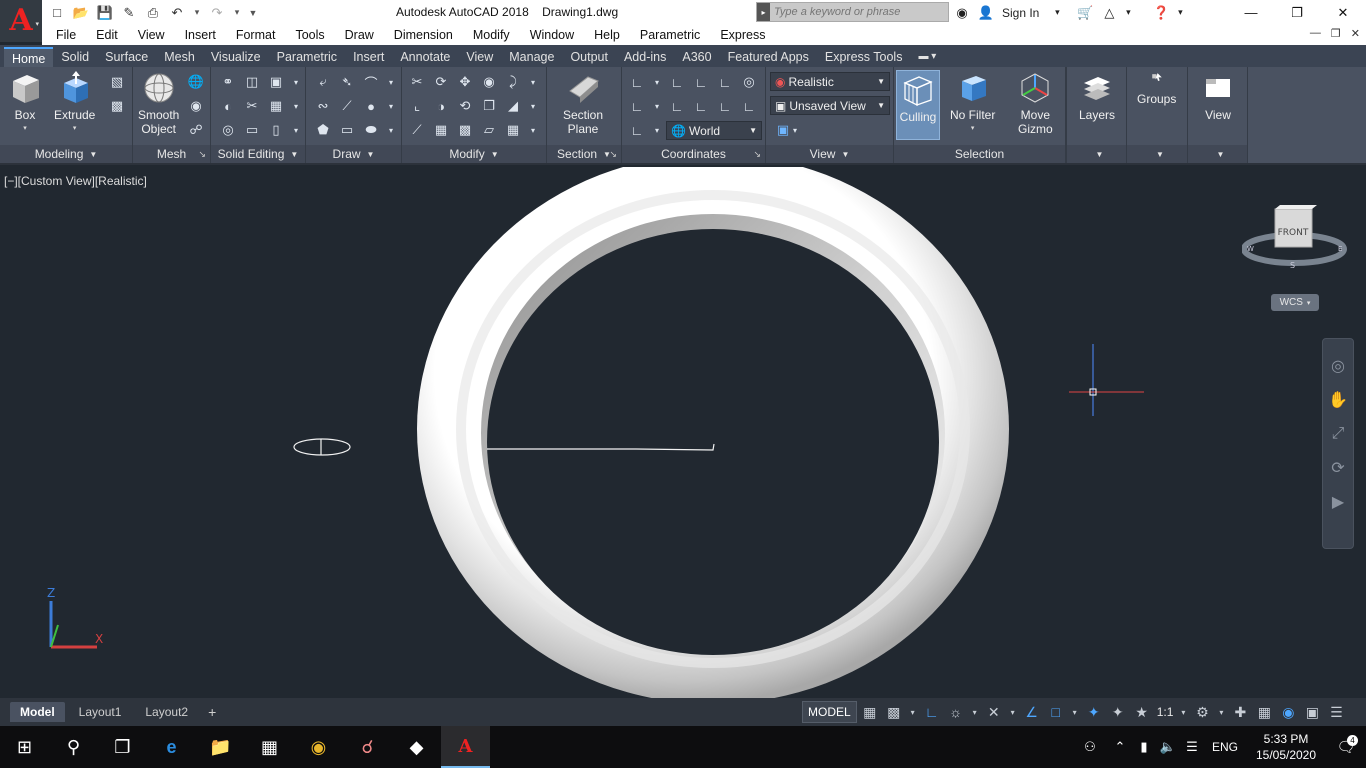 The height and width of the screenshot is (768, 1366). Describe the element at coordinates (1128, 13) in the screenshot. I see `a360-dropdown-icon: ▾` at that location.